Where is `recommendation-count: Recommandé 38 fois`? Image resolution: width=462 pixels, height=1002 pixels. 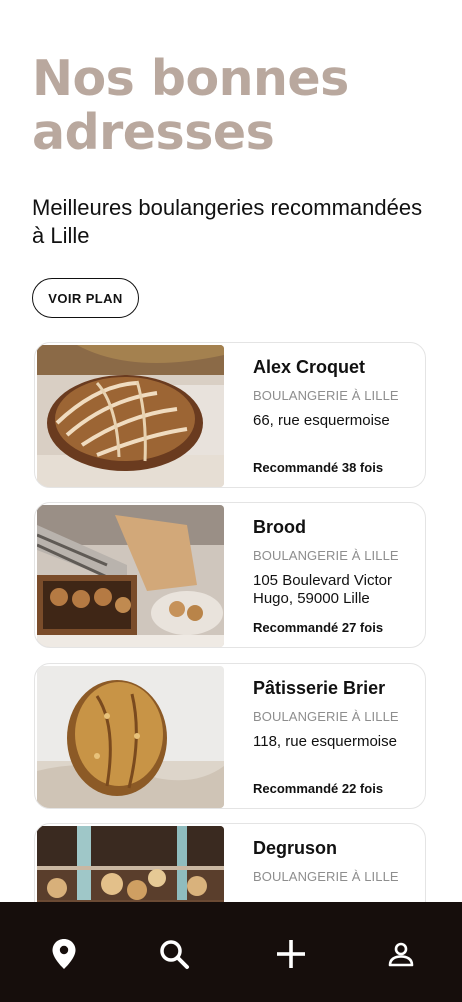
recommendation-count: Recommandé 38 fois is located at coordinates (318, 467).